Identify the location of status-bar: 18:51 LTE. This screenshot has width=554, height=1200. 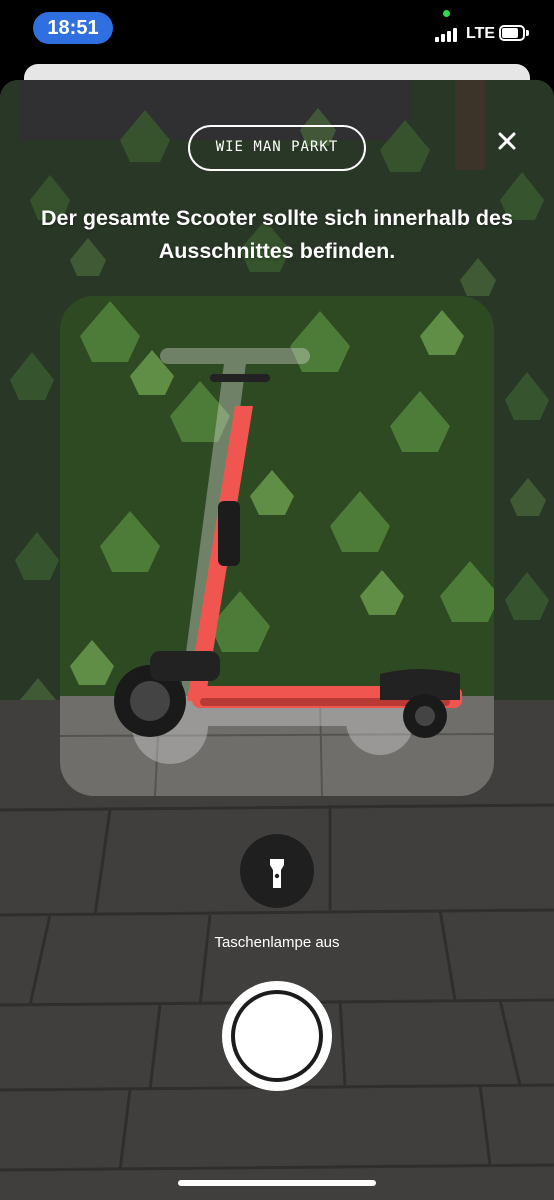
(277, 31).